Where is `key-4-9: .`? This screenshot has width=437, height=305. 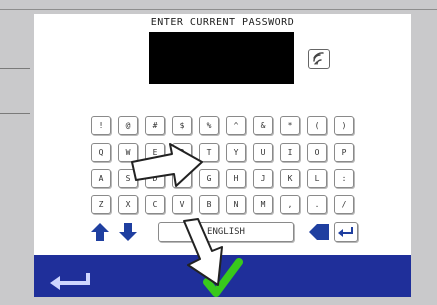 key-4-9: . is located at coordinates (317, 204).